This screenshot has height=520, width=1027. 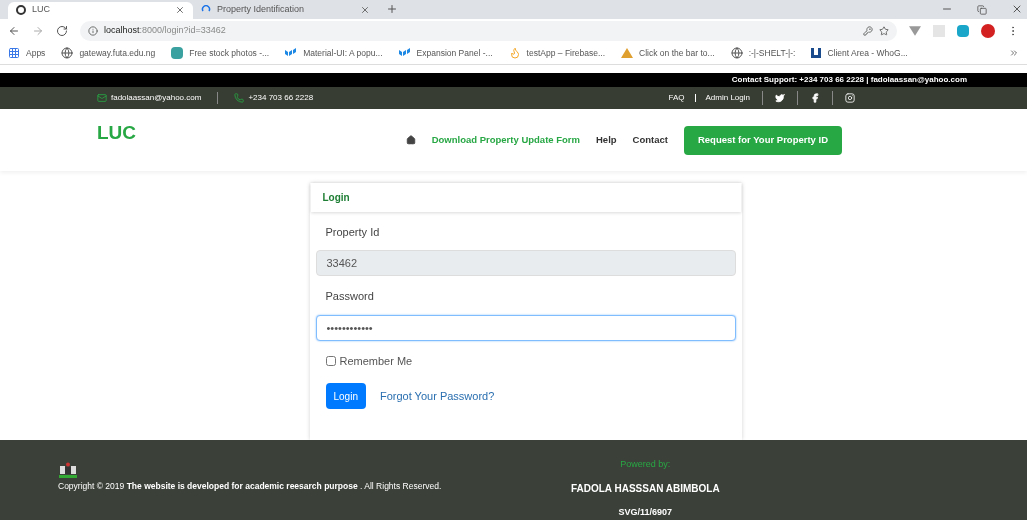 What do you see at coordinates (650, 140) in the screenshot?
I see `nav-link: Contact` at bounding box center [650, 140].